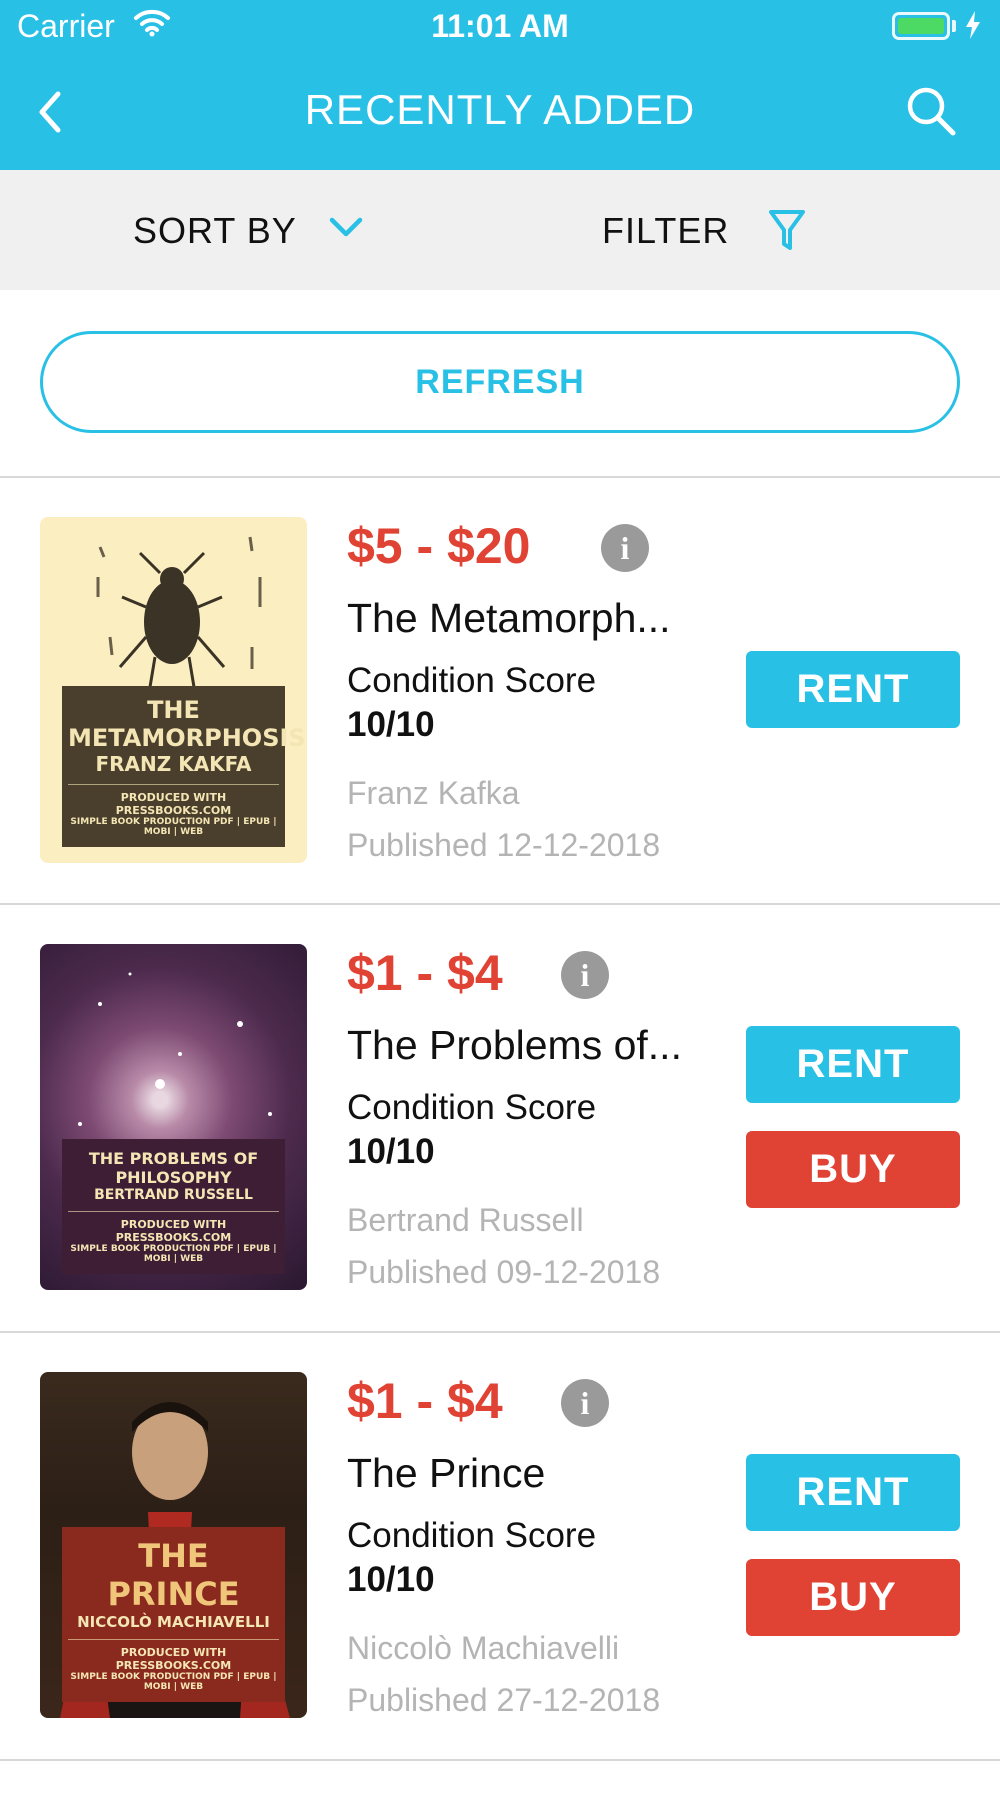 This screenshot has height=1798, width=1000. I want to click on search-icon, so click(932, 112).